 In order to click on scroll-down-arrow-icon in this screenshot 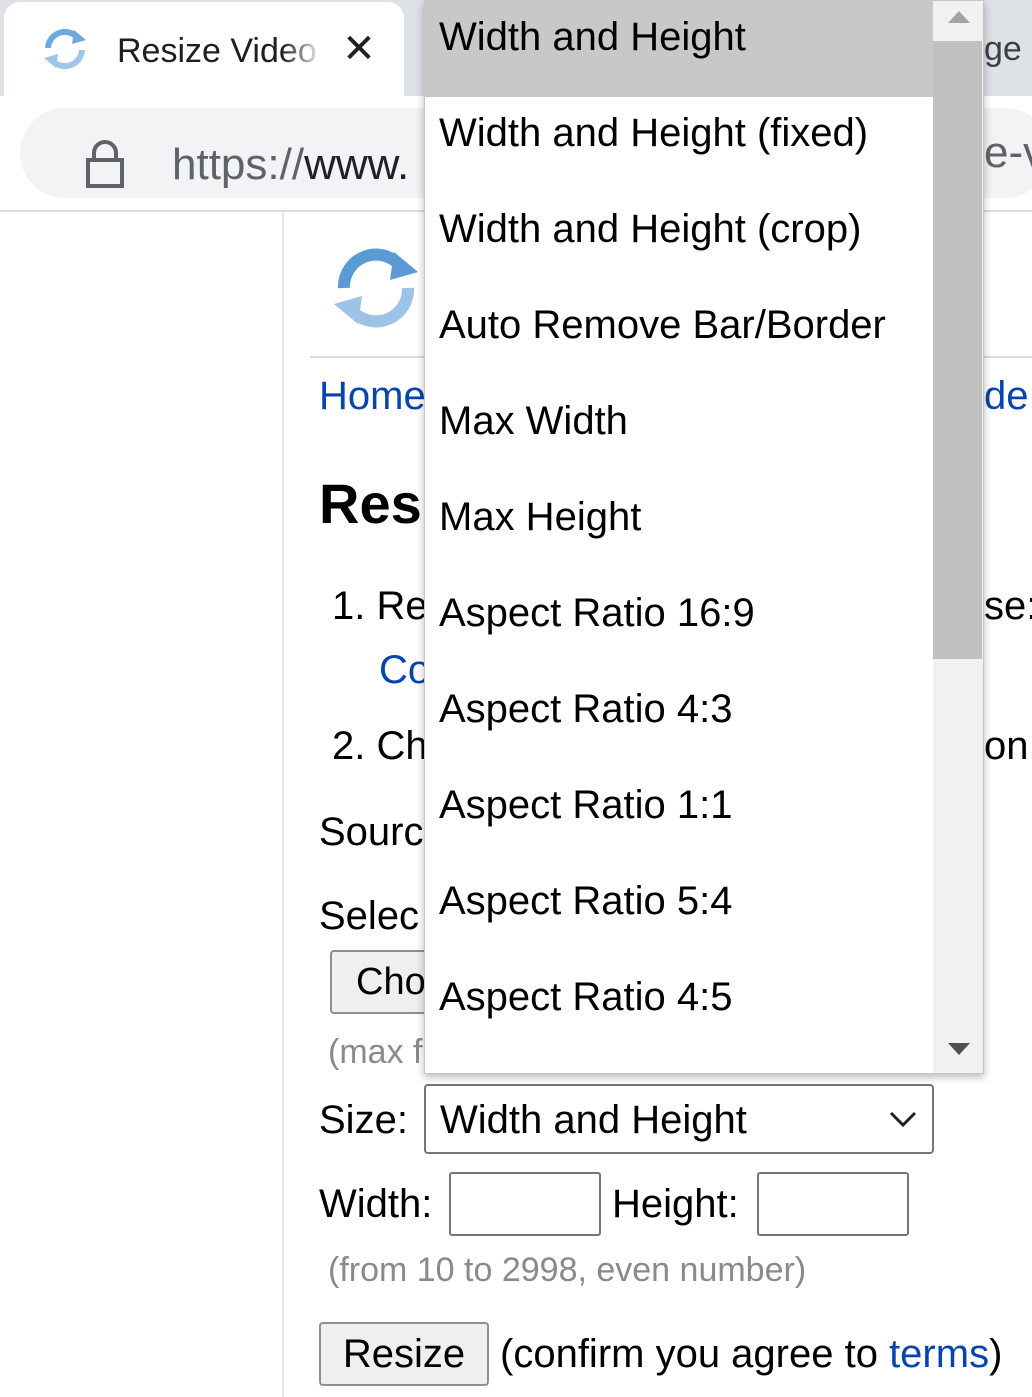, I will do `click(959, 1049)`.